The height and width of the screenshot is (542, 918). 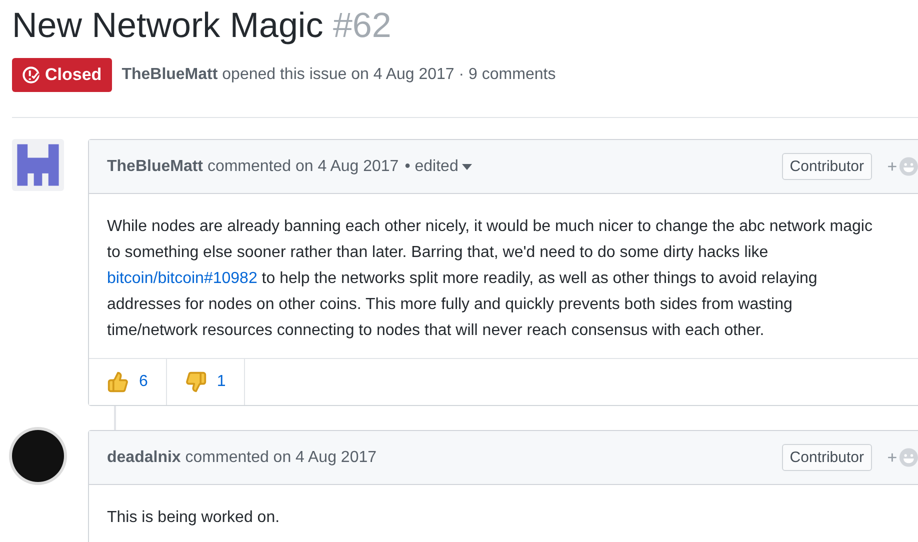 What do you see at coordinates (339, 75) in the screenshot?
I see `issue-meta: TheBlueMatt opened this issue on 4 Aug 2017 · 9 comments` at bounding box center [339, 75].